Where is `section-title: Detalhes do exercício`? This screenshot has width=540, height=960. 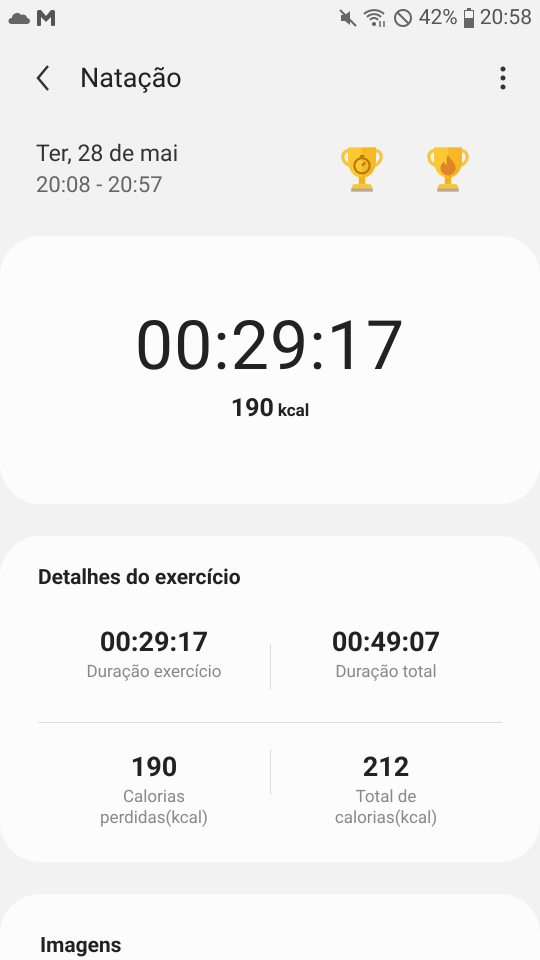 section-title: Detalhes do exercício is located at coordinates (140, 578).